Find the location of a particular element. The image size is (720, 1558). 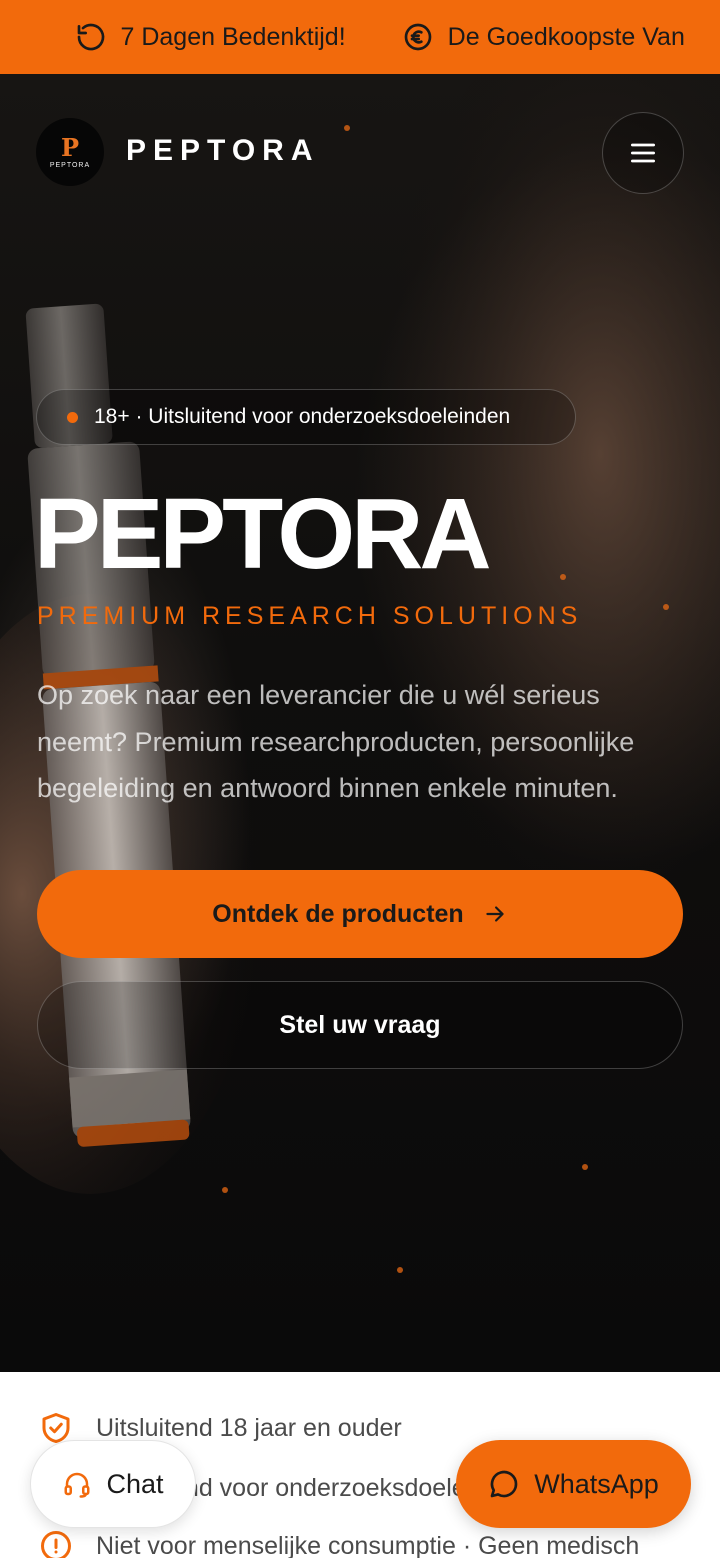

whatsapp-button: WhatsApp is located at coordinates (573, 1484).